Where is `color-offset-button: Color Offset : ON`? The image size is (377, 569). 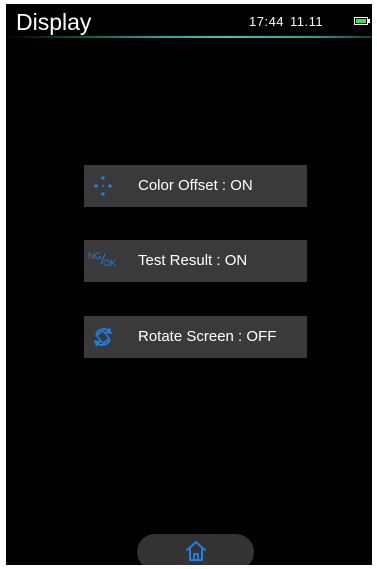
color-offset-button: Color Offset : ON is located at coordinates (195, 186).